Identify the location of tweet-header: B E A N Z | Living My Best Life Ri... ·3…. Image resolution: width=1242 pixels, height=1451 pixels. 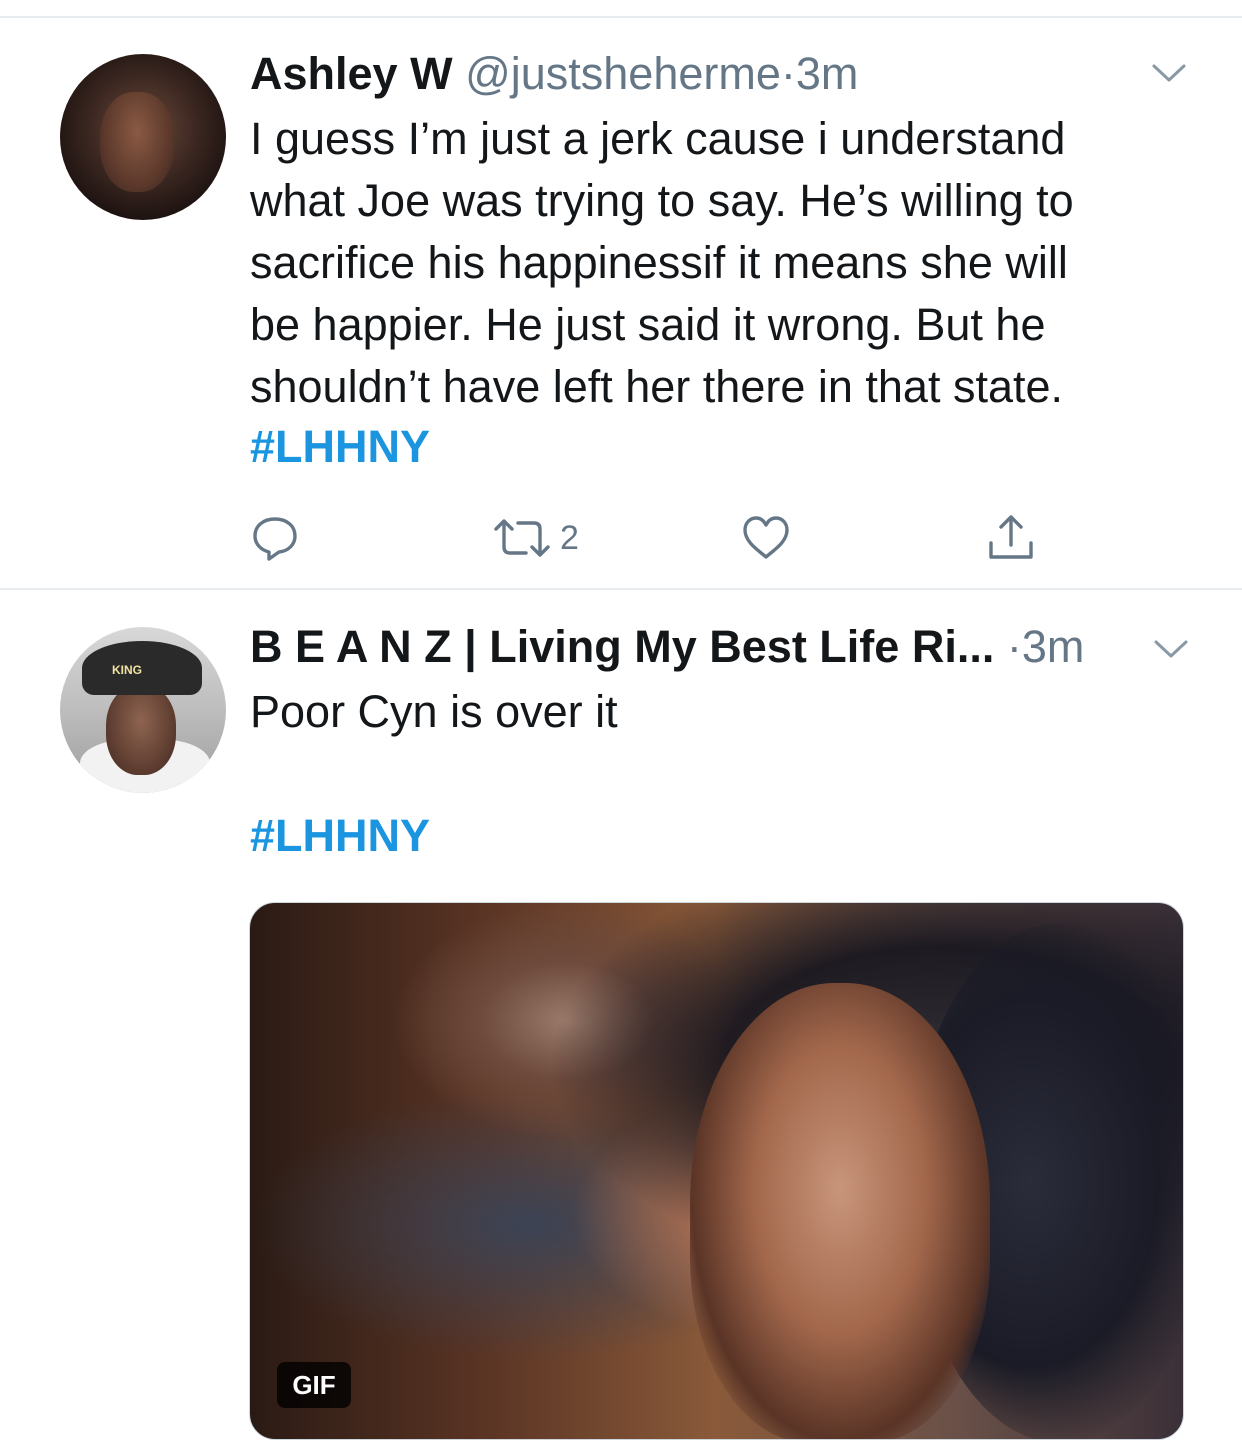
(667, 647).